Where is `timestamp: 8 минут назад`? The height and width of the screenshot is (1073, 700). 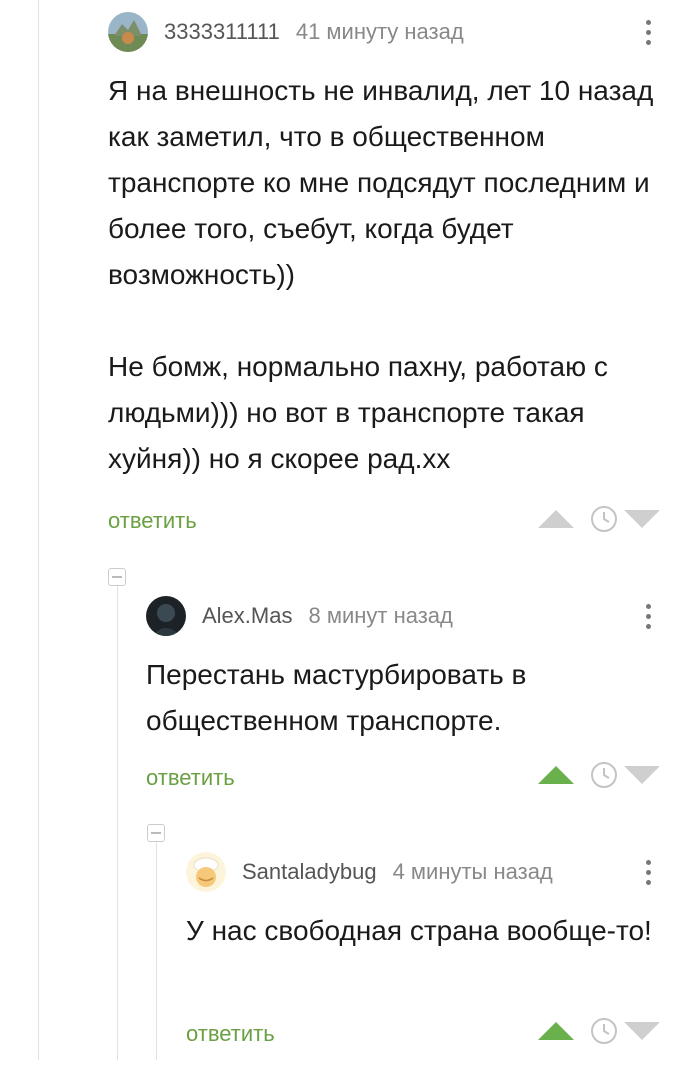
timestamp: 8 минут назад is located at coordinates (380, 616).